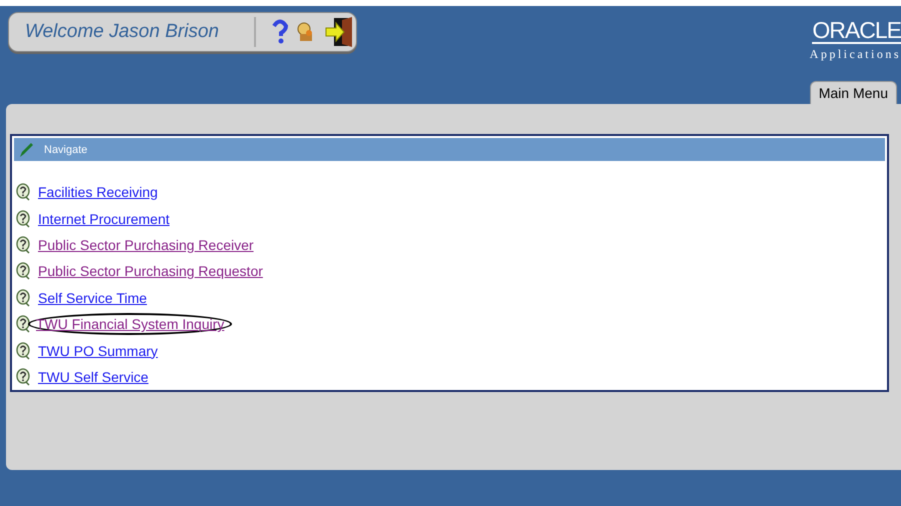 This screenshot has width=901, height=506. Describe the element at coordinates (98, 350) in the screenshot. I see `menu-link: TWU PO Summary` at that location.